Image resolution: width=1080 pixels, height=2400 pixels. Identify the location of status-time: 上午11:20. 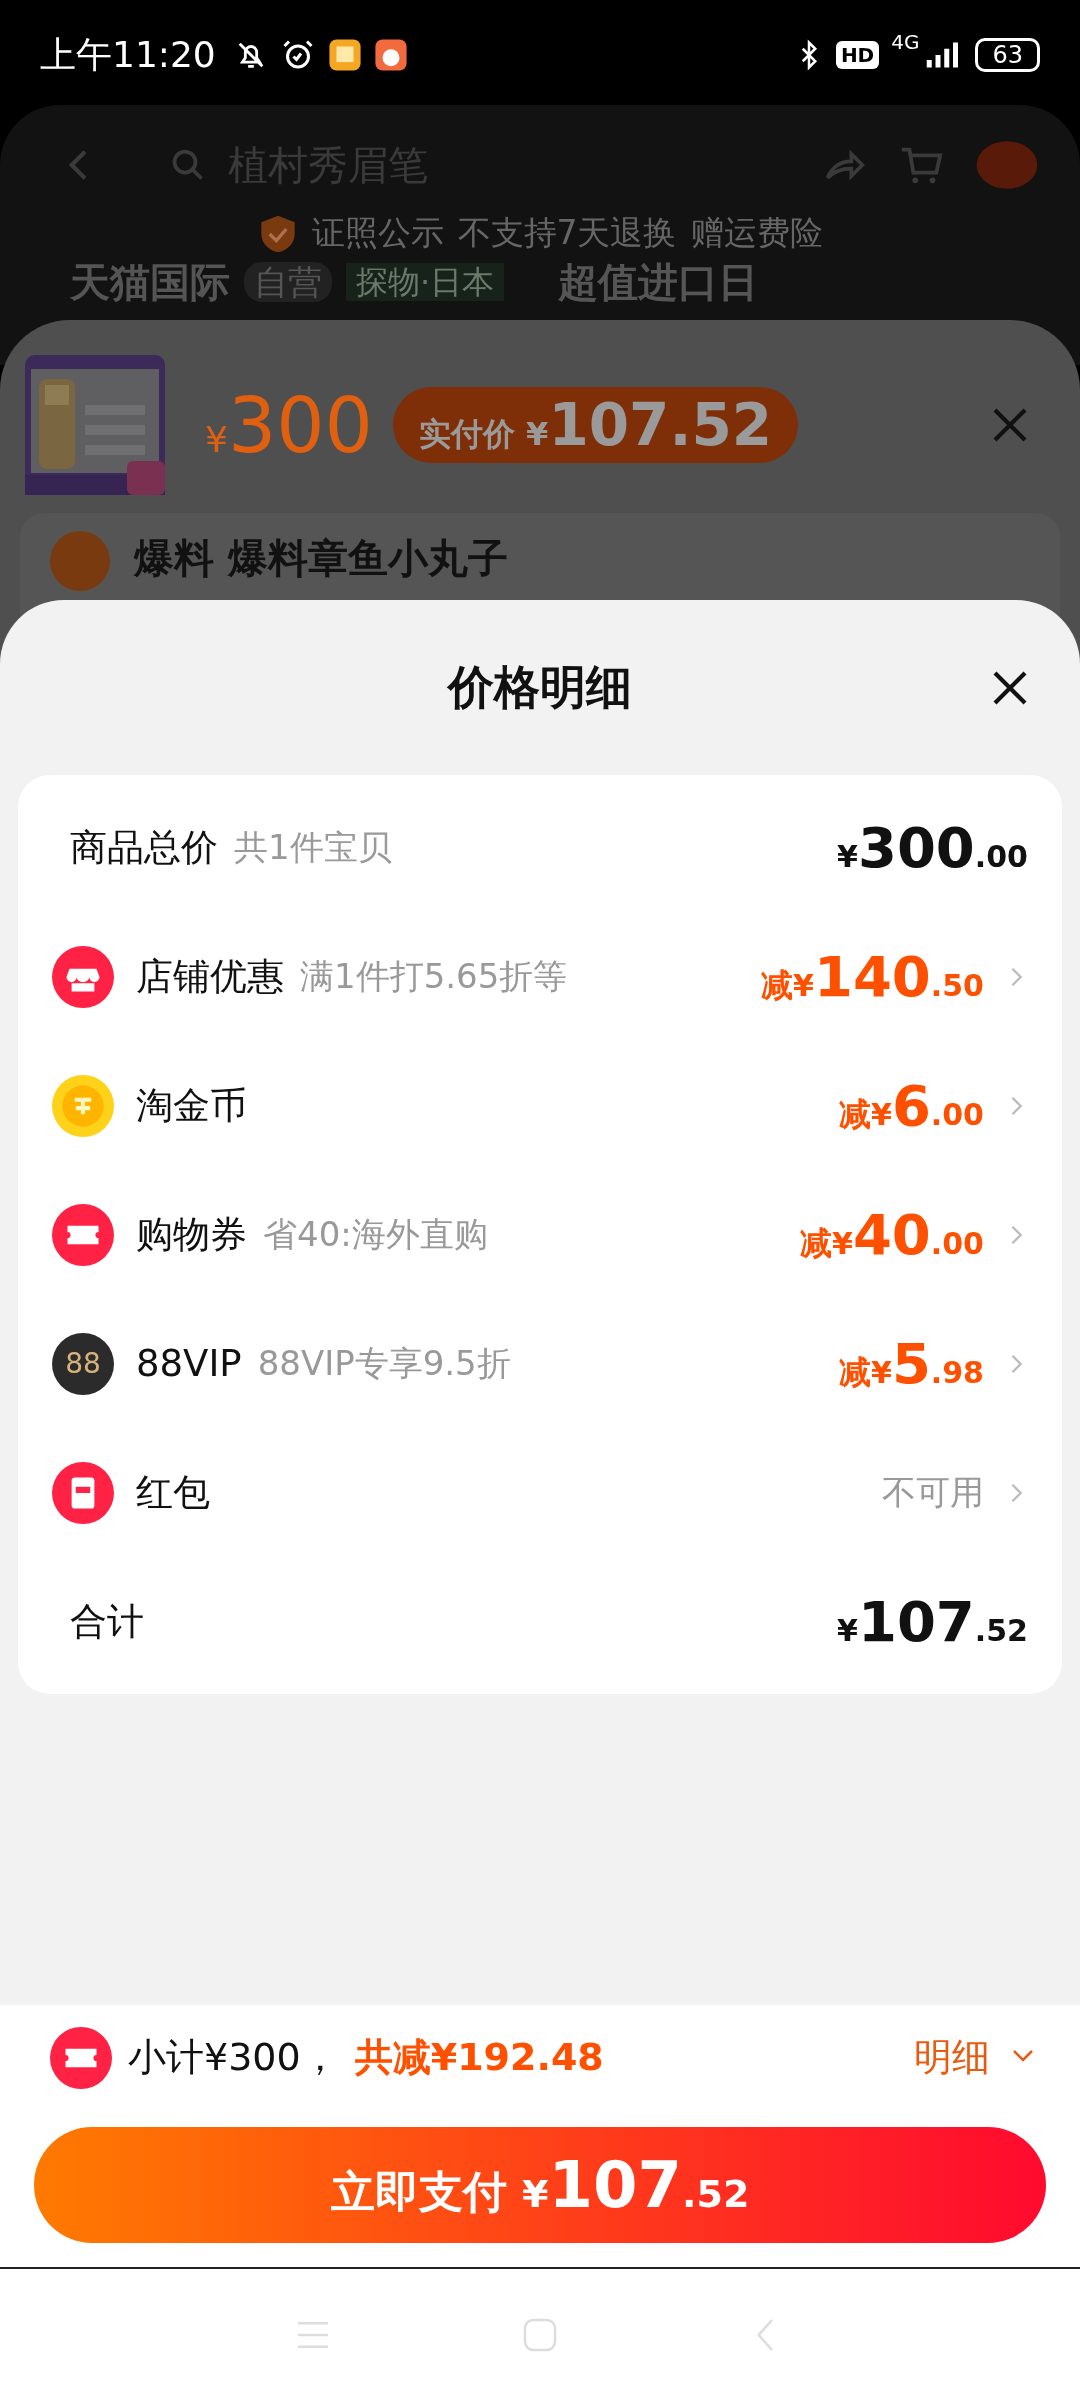
(128, 54).